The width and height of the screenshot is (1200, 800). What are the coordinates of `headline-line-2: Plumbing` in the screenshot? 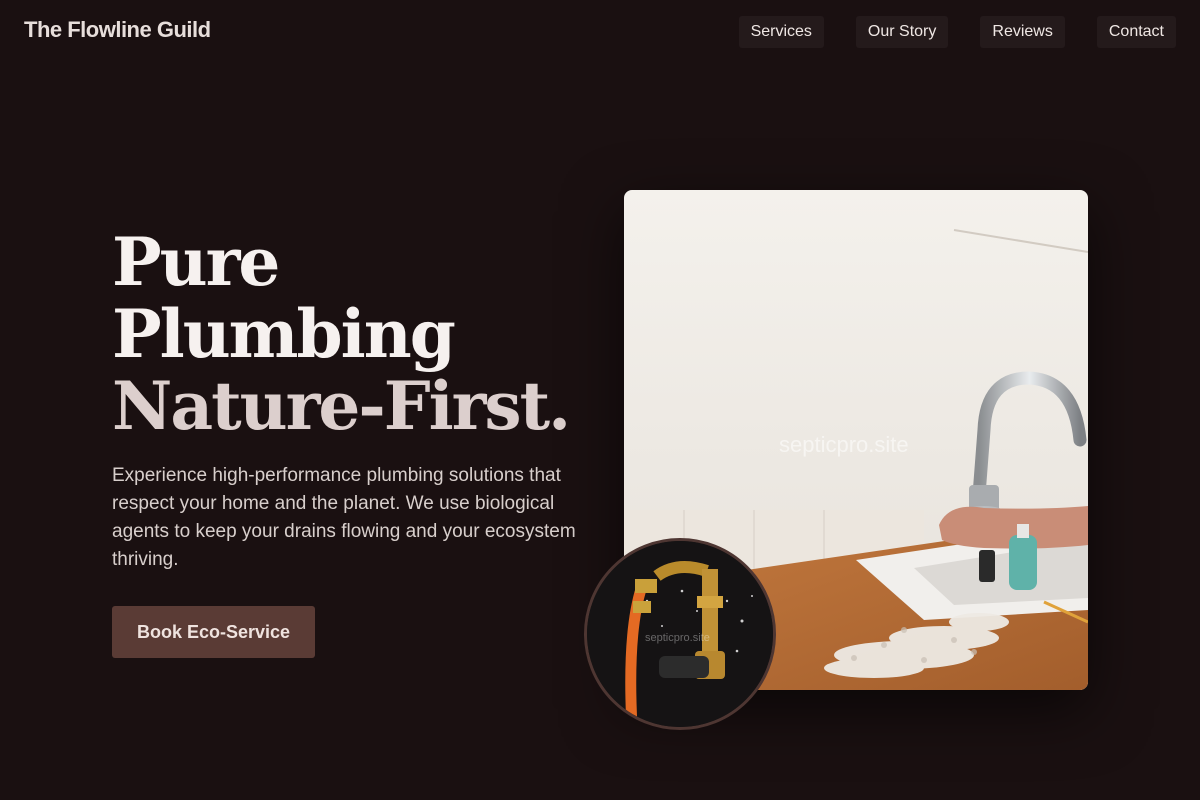 It's located at (284, 334).